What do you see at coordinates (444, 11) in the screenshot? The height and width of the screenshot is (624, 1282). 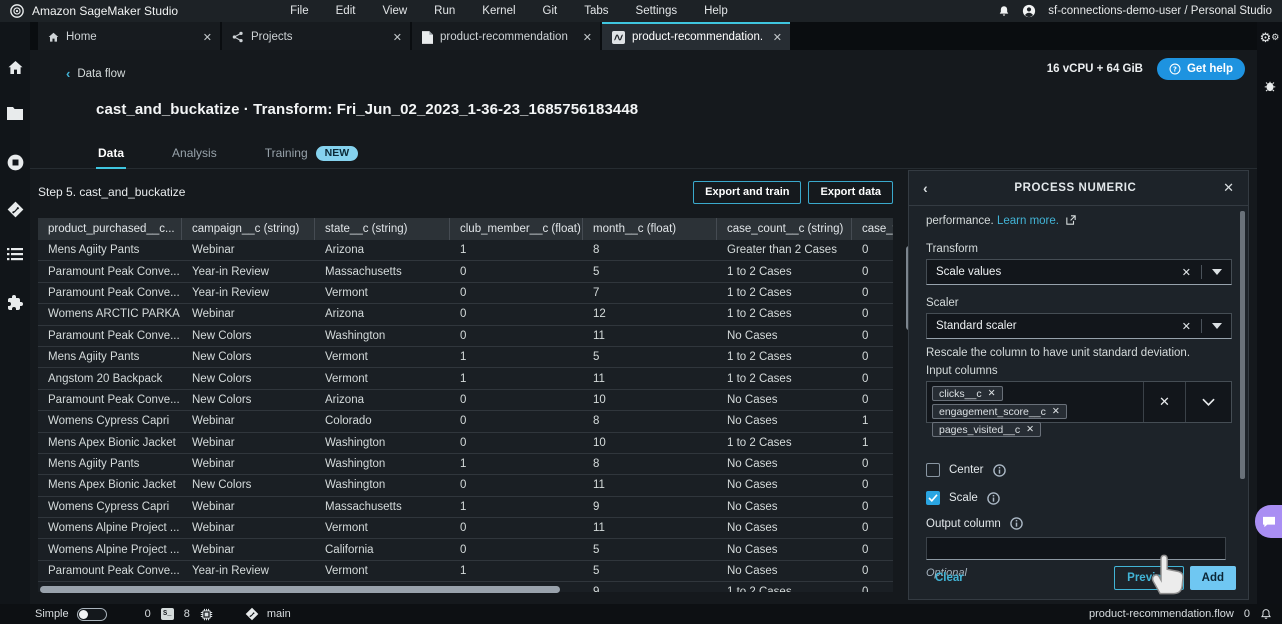 I see `menu-run: Run` at bounding box center [444, 11].